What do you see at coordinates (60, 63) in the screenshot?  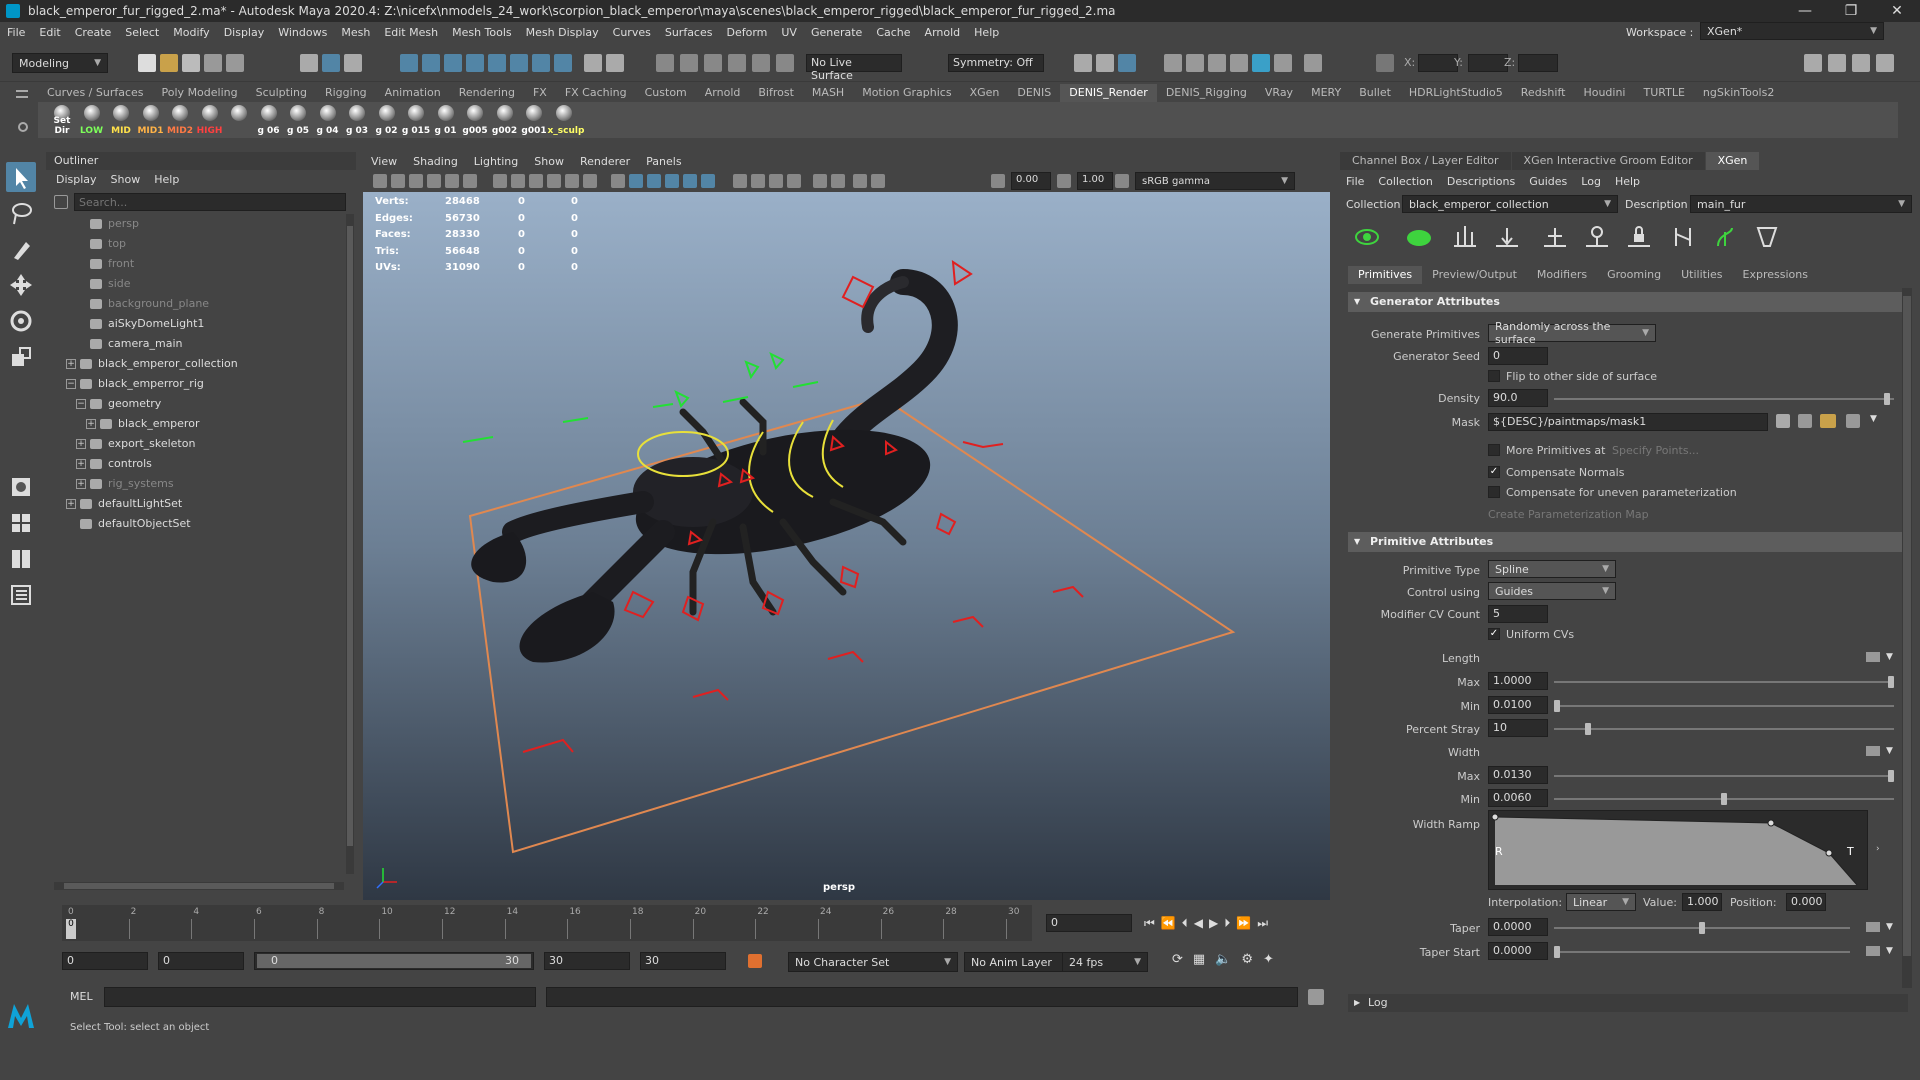 I see `menu-set-dropdown: Modeling ▼` at bounding box center [60, 63].